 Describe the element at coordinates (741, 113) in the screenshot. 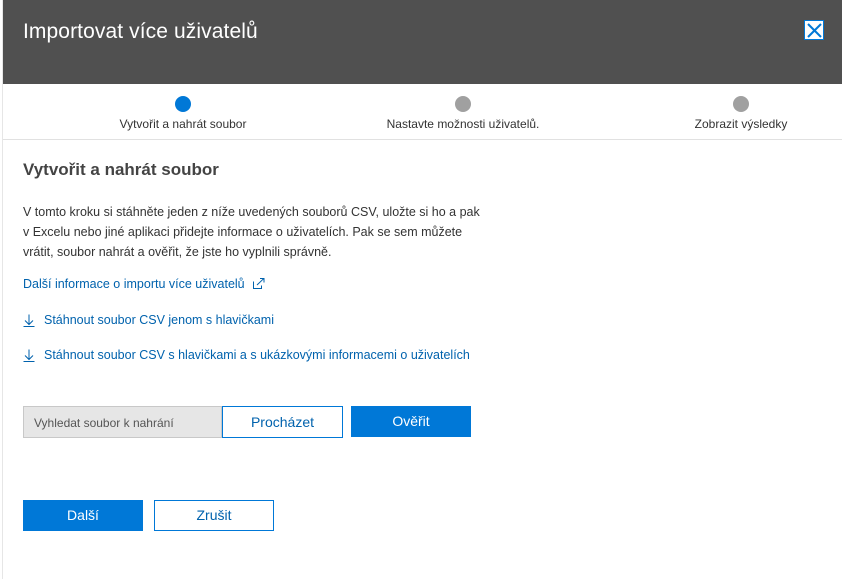

I see `step-results: Zobrazit výsledky` at that location.